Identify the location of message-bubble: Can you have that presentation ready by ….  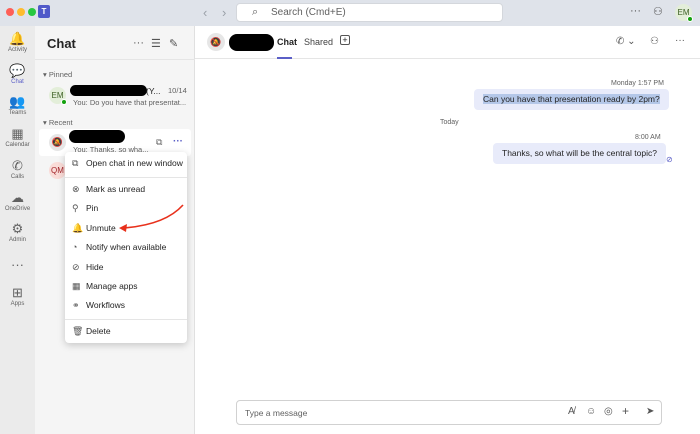
(571, 99).